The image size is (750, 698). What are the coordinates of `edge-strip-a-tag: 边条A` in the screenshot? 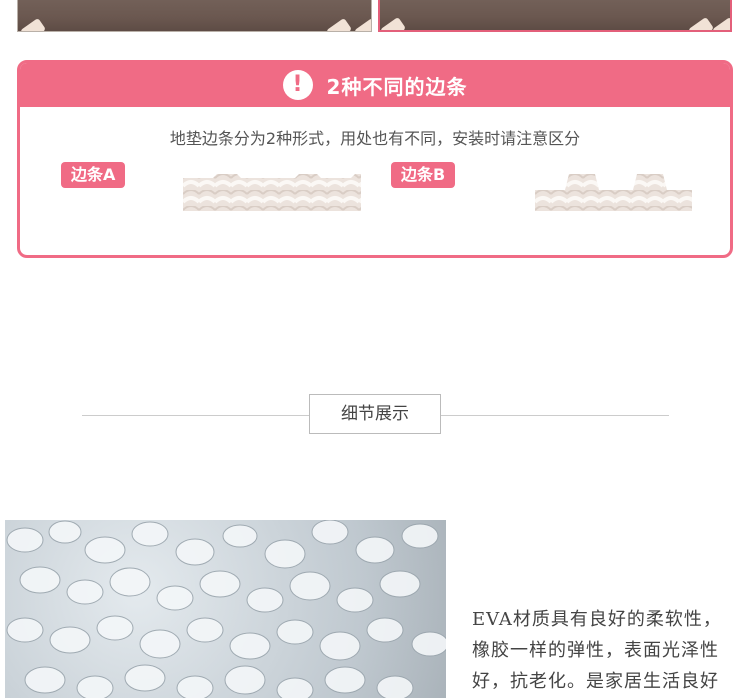 It's located at (93, 175).